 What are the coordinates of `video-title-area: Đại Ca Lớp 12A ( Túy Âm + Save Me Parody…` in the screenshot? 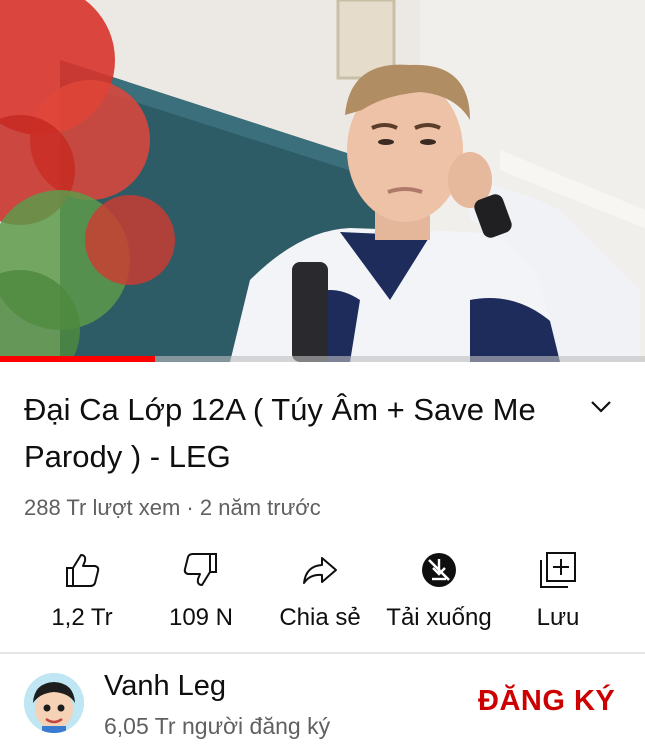 It's located at (304, 433).